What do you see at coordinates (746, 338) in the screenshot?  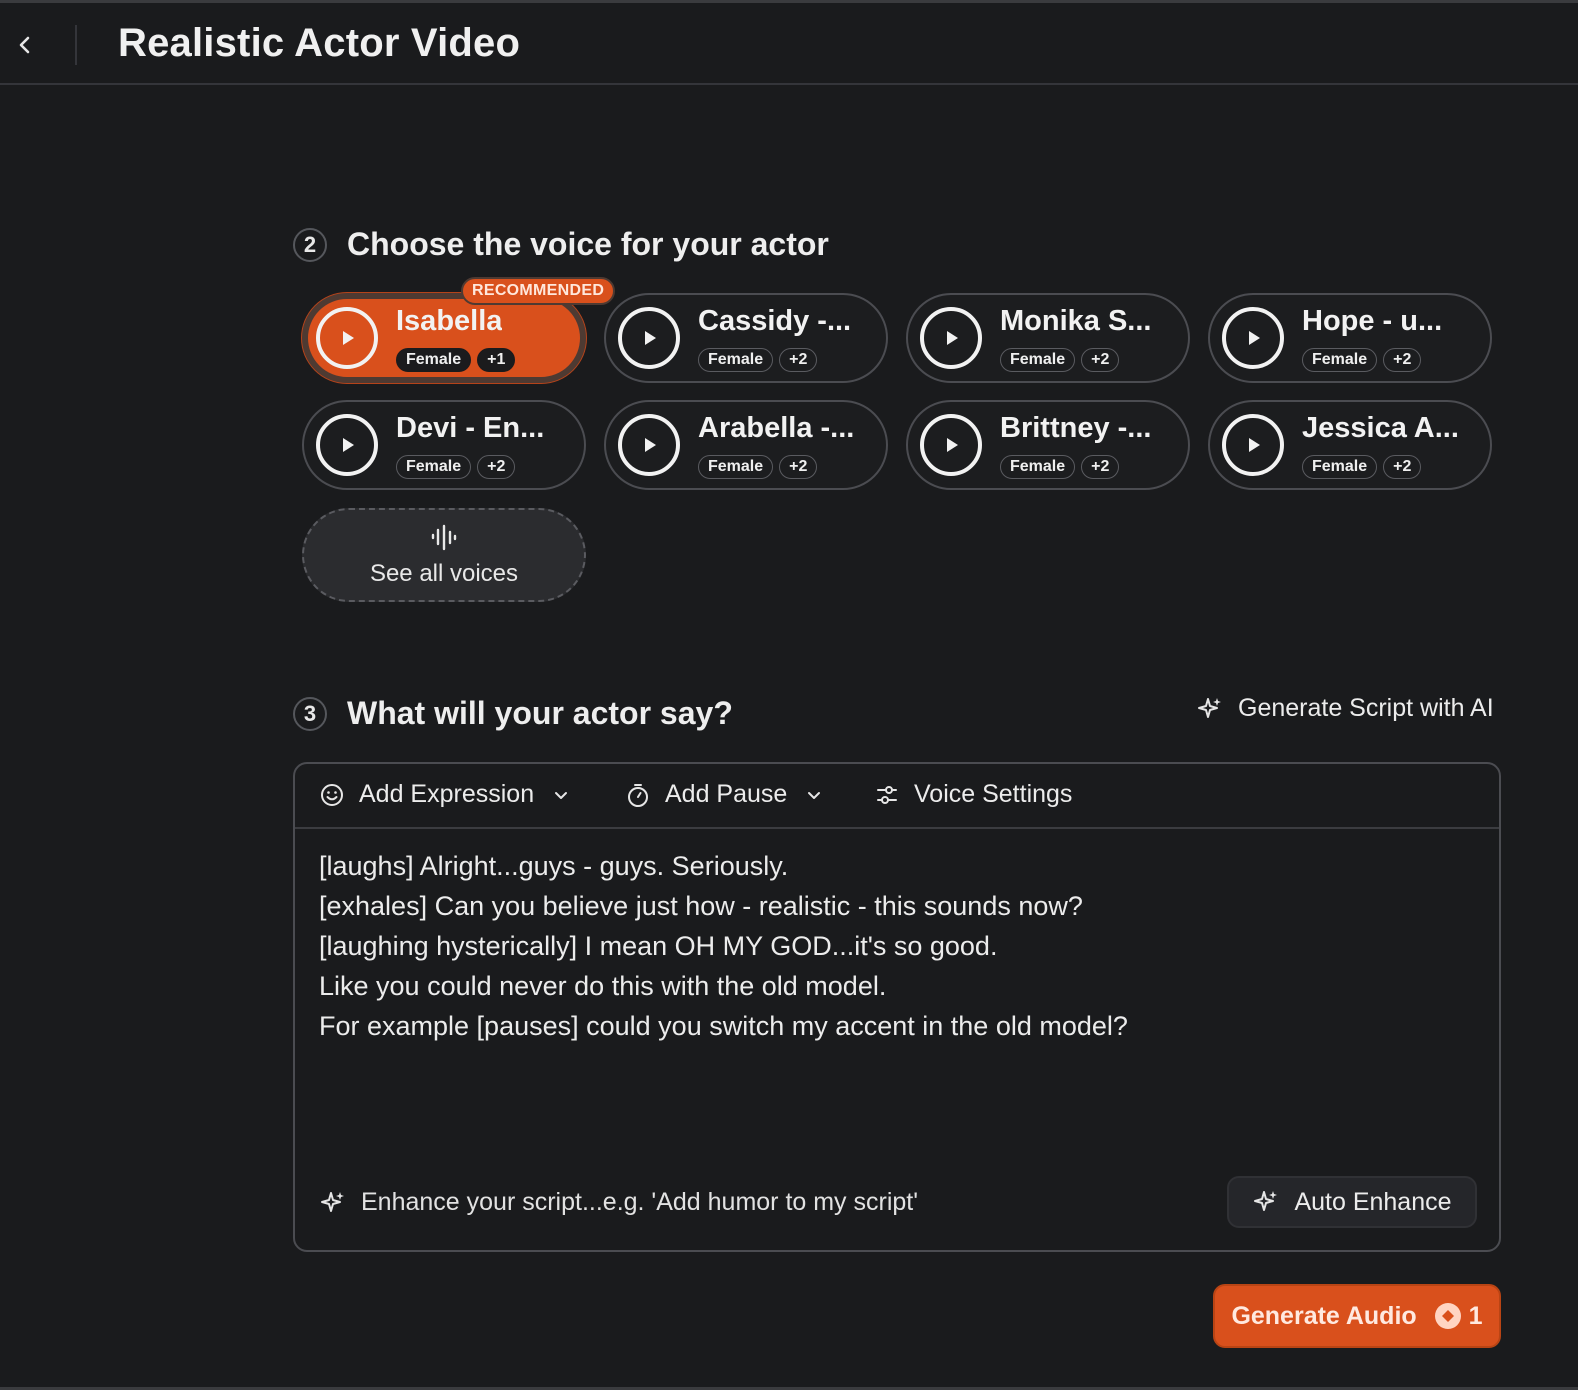 I see `voice-card: Cassidy -... Female +2` at bounding box center [746, 338].